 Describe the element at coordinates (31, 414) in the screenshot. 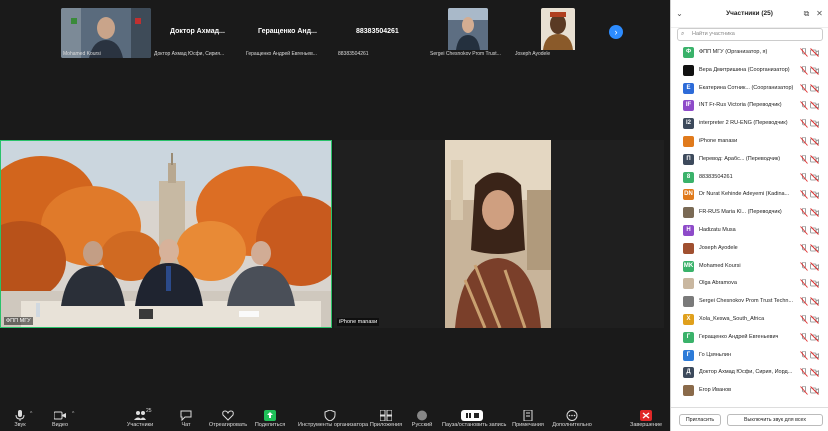

I see `audio-options-caret-icon: ^` at that location.